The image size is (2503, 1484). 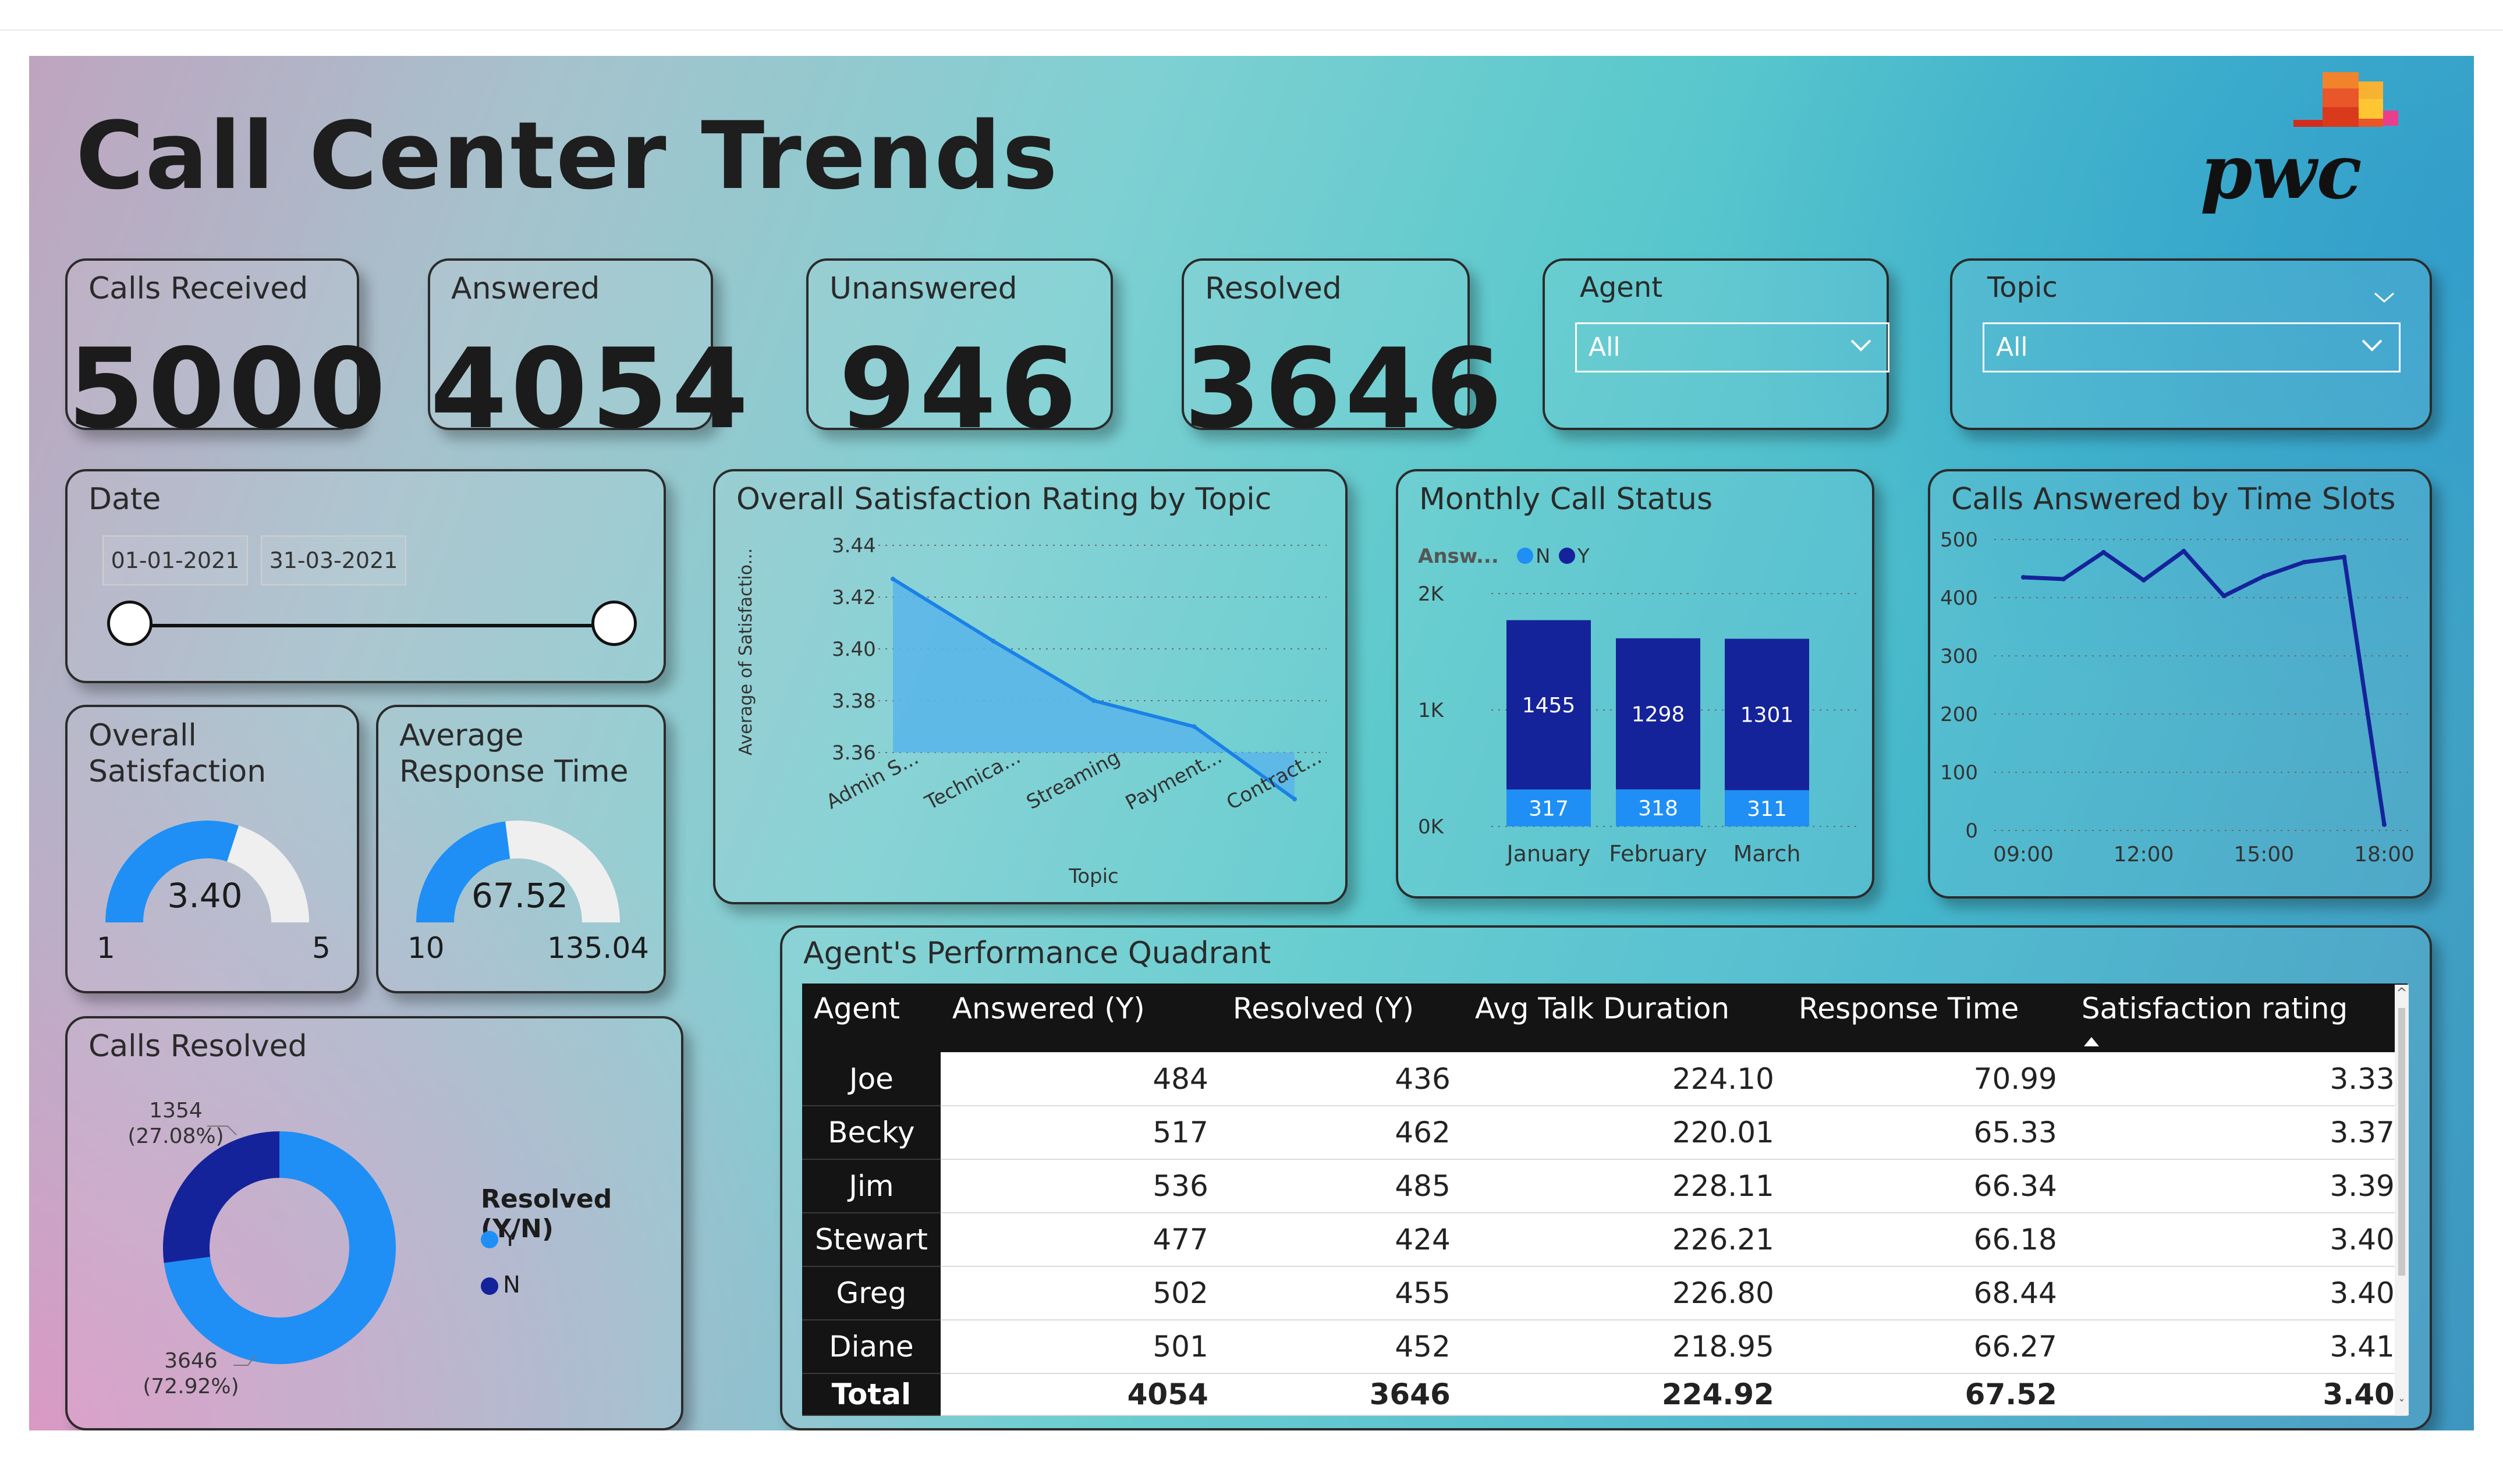 What do you see at coordinates (1080, 1240) in the screenshot?
I see `table-cell: 477` at bounding box center [1080, 1240].